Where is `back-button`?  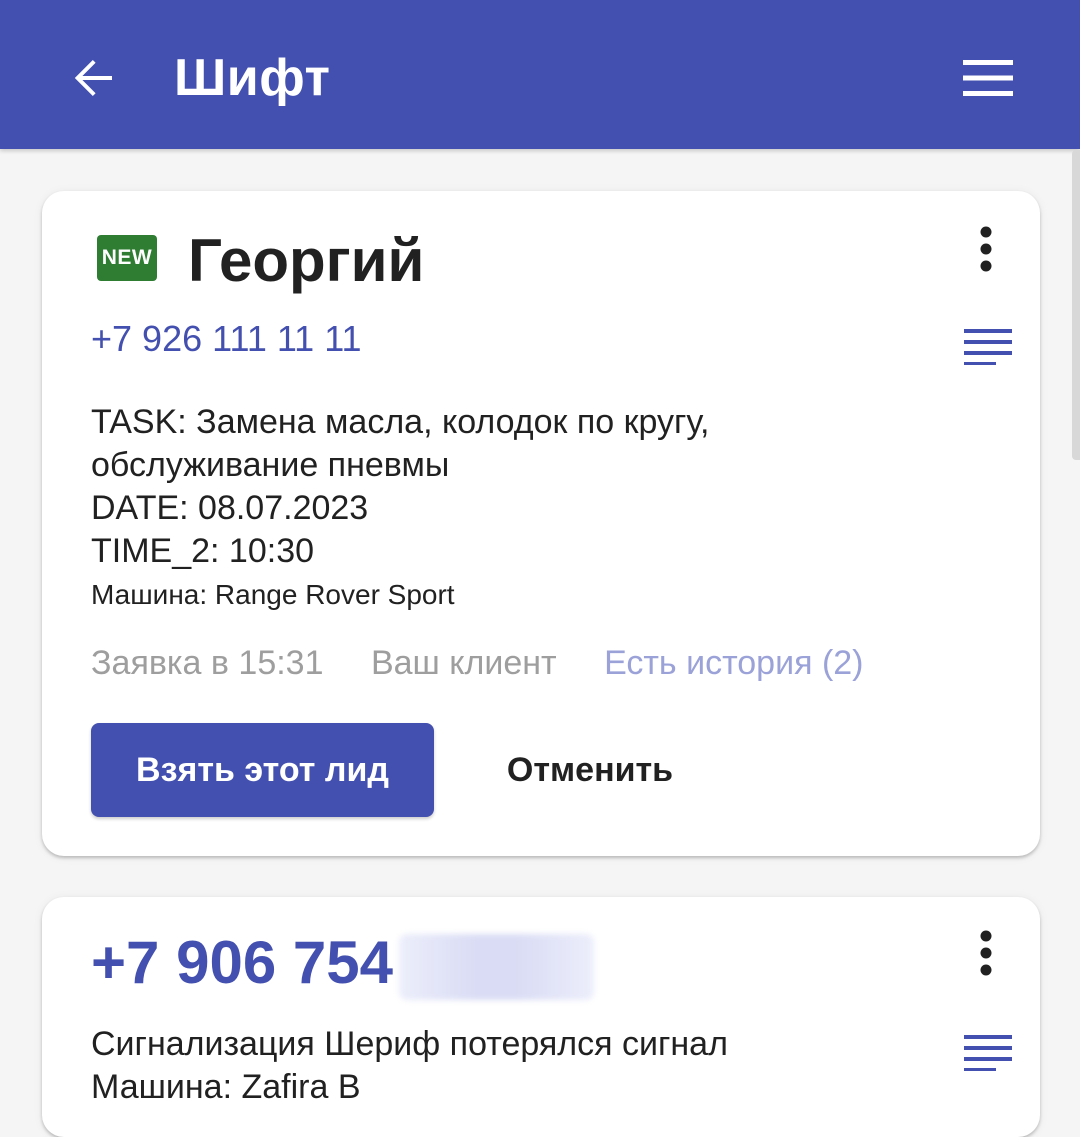 back-button is located at coordinates (94, 78).